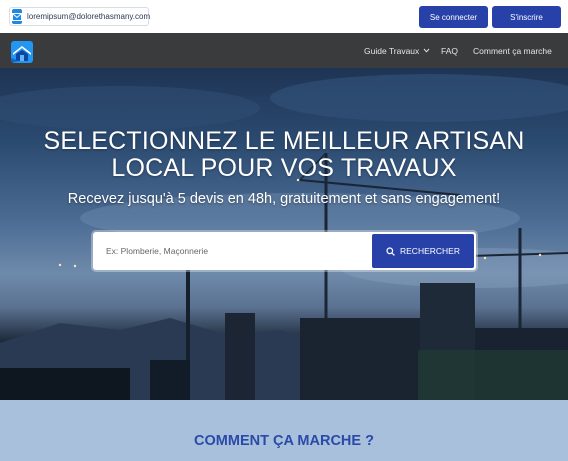 The height and width of the screenshot is (461, 568). I want to click on how-it-works-section: COMMENT ÇA MARCHE ?, so click(284, 430).